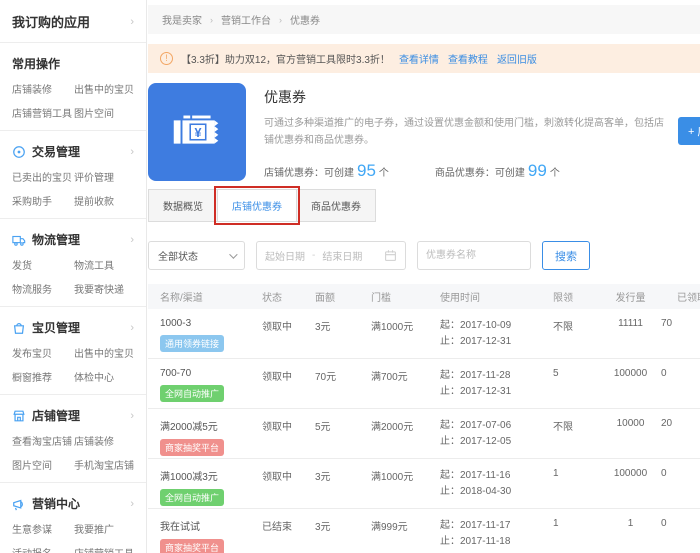  I want to click on sidebar-link: 发货, so click(42, 264).